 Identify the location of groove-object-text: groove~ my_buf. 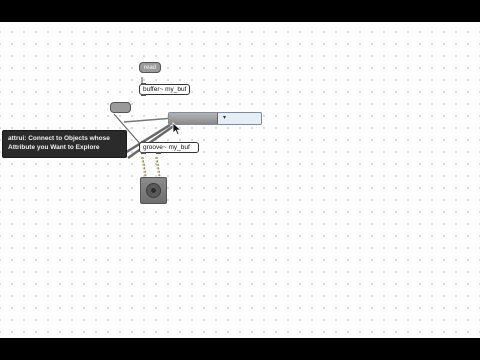
(166, 147).